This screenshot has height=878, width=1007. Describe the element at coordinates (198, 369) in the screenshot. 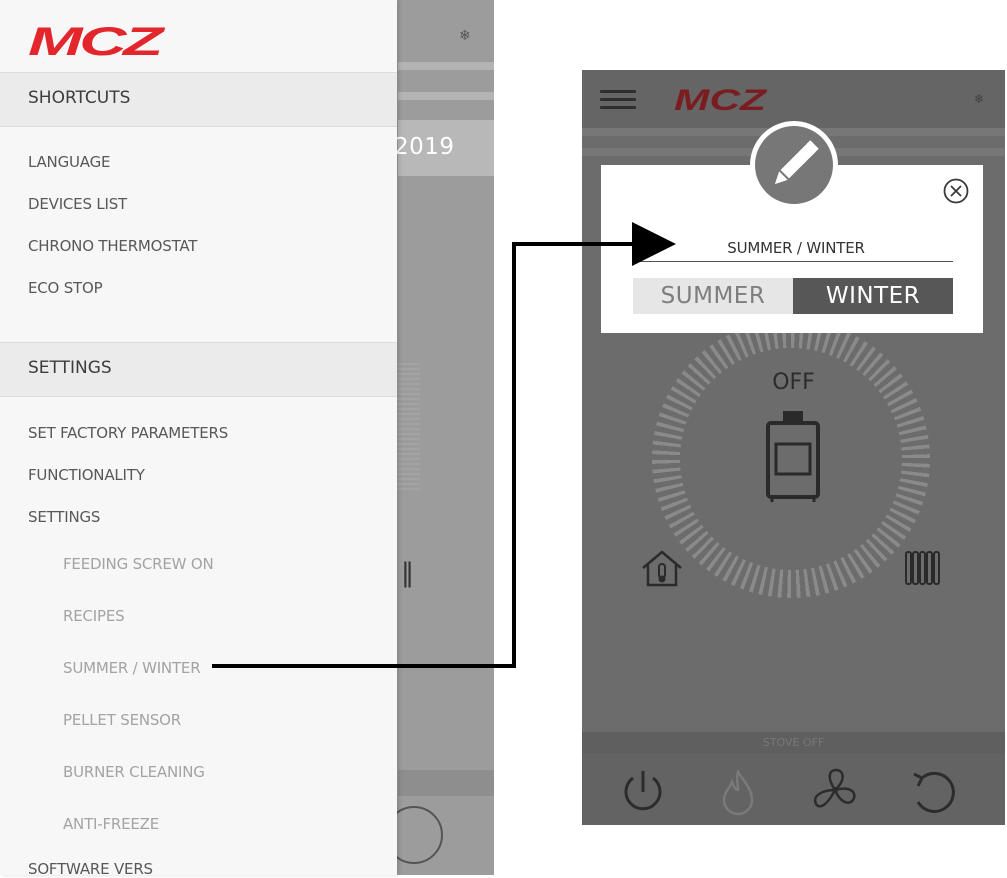

I see `section-header-settings: SETTINGS` at that location.